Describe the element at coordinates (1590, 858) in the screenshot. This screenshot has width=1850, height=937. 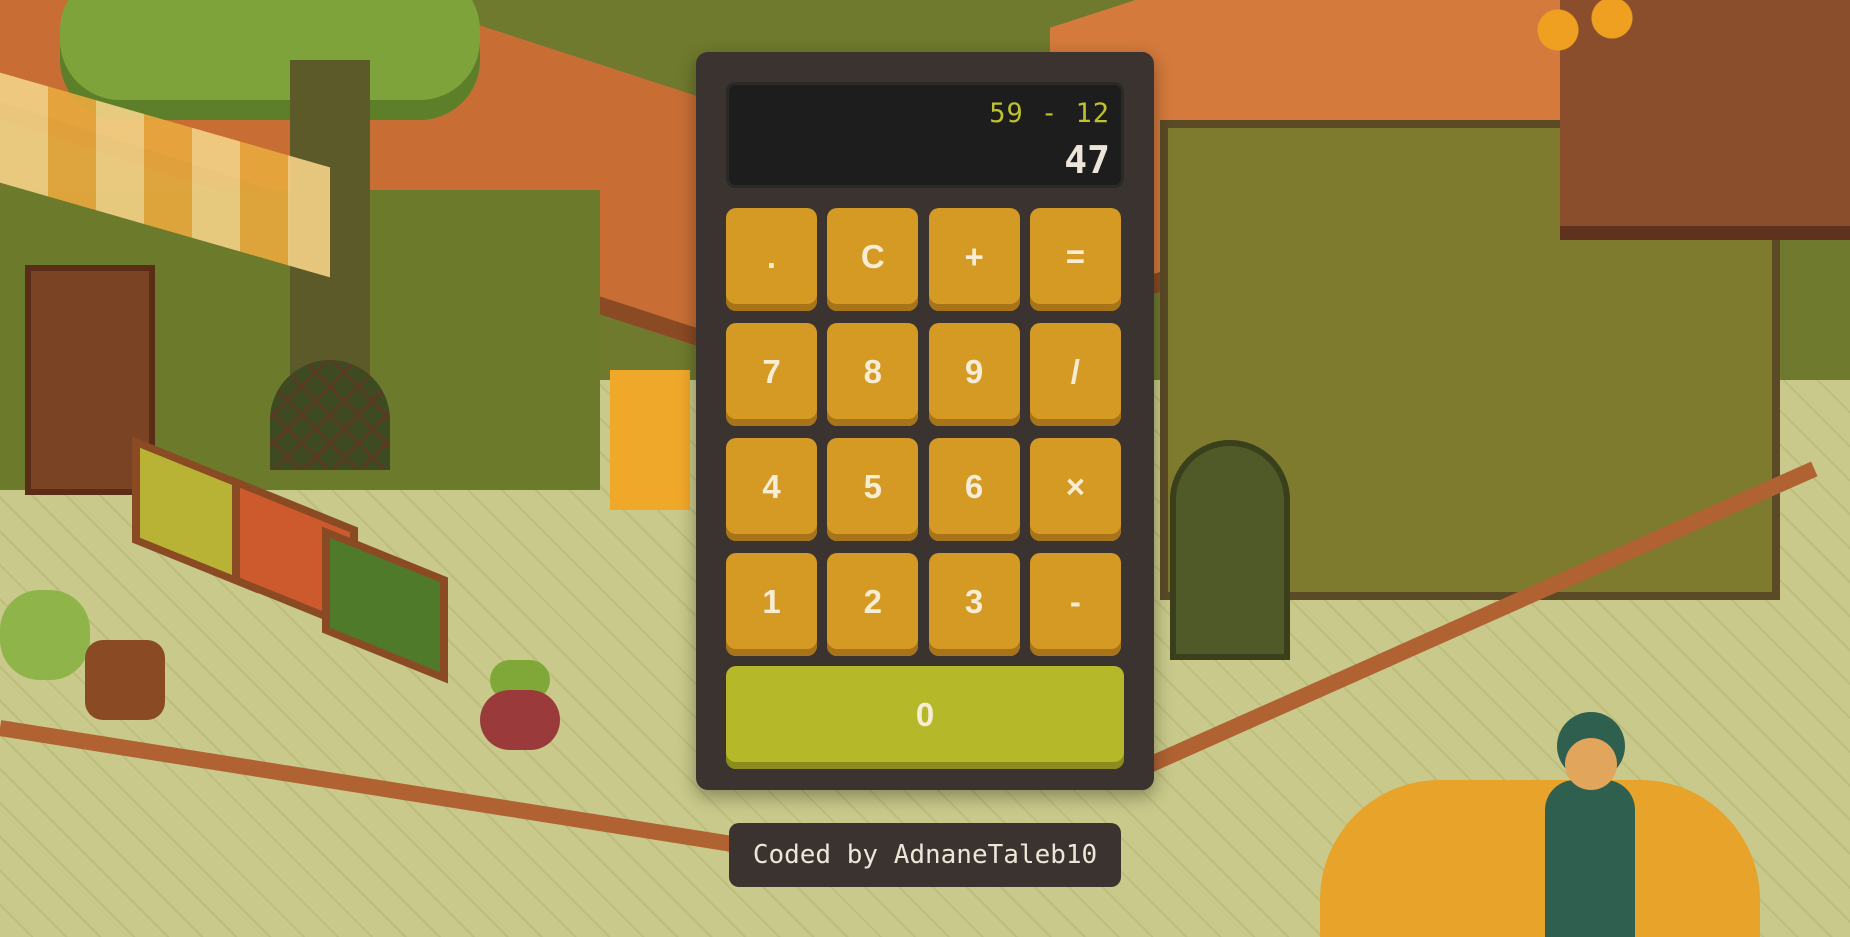
I see `scarecrow-body` at that location.